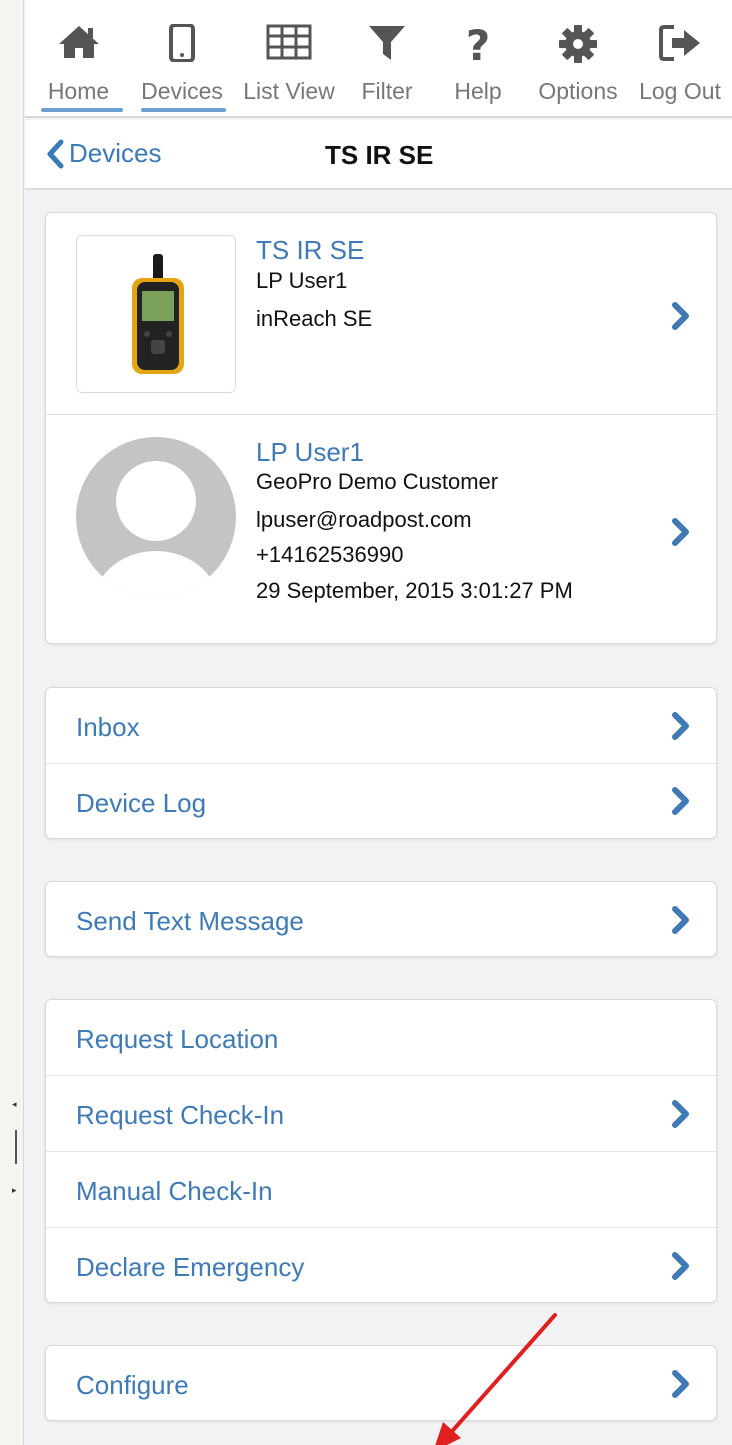  What do you see at coordinates (12, 722) in the screenshot?
I see `window-edge: ◂ ▸` at bounding box center [12, 722].